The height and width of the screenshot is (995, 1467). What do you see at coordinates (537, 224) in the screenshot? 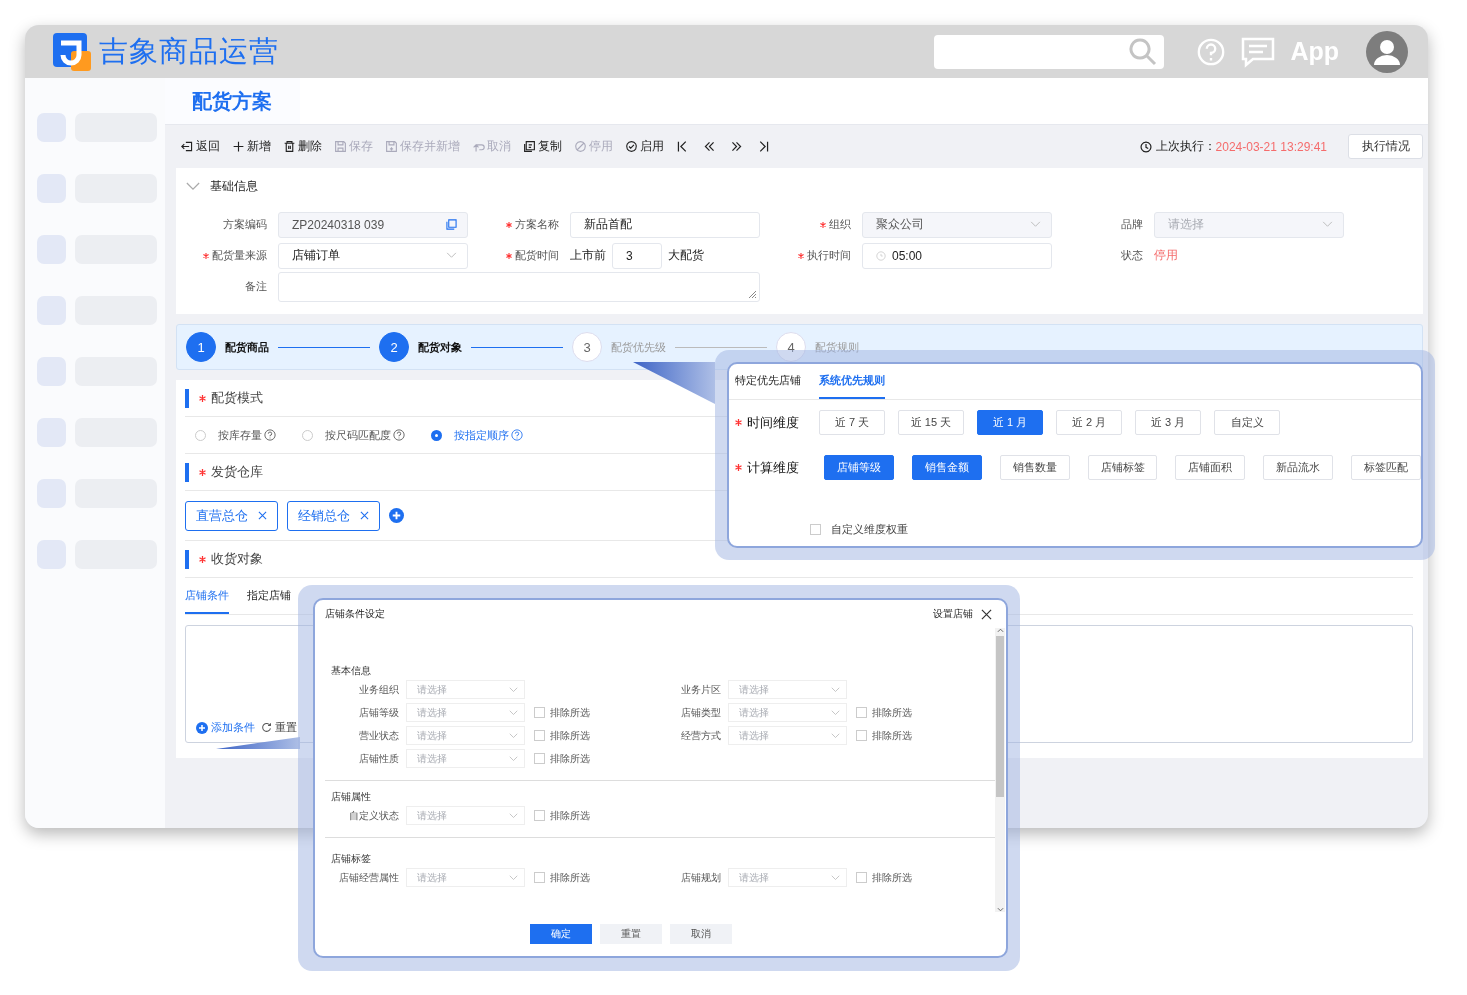
I see `field-label: 方案名称` at bounding box center [537, 224].